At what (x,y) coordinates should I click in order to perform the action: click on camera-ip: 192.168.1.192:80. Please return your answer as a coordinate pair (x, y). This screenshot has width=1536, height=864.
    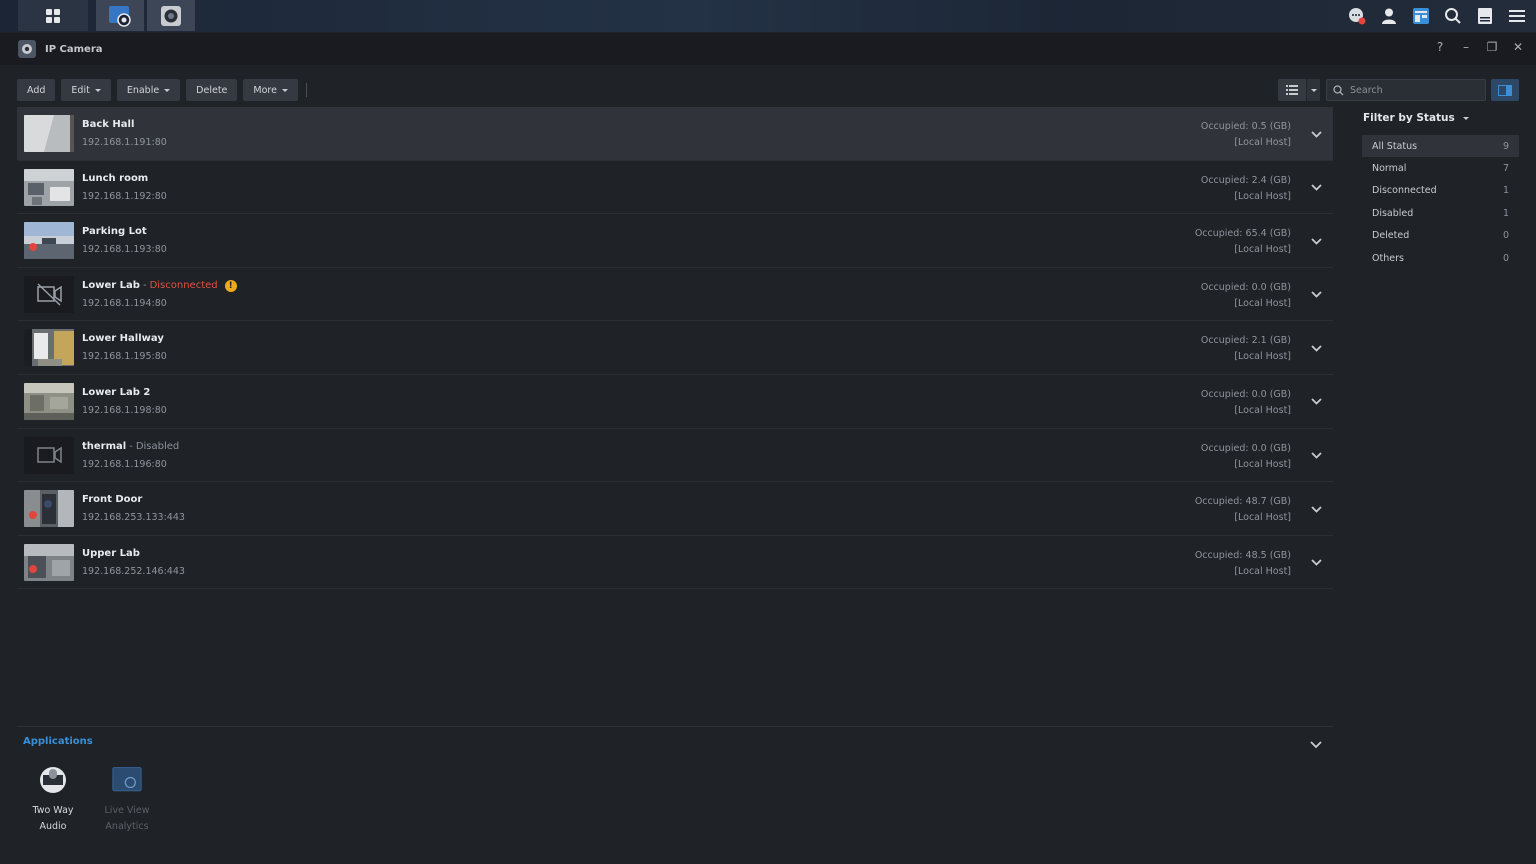
    Looking at the image, I should click on (124, 196).